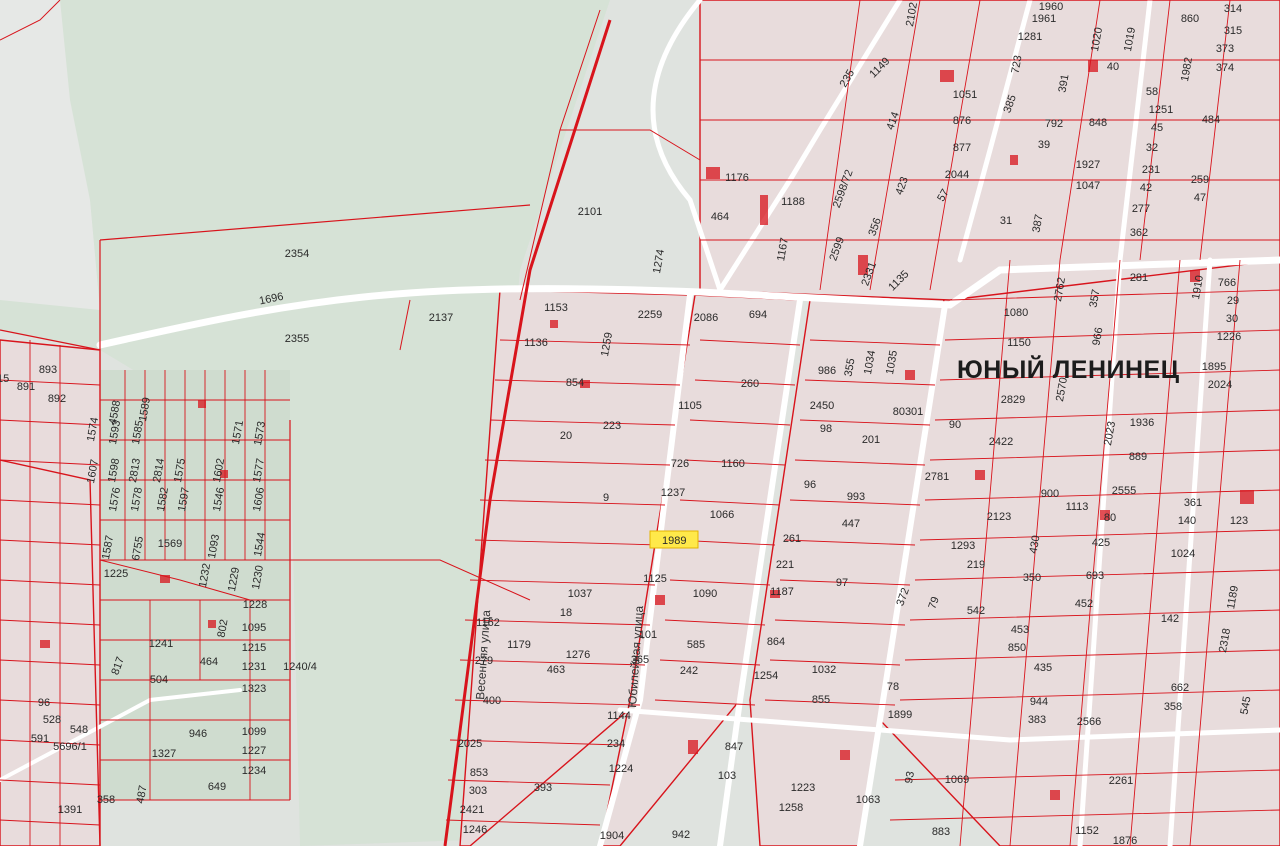 The width and height of the screenshot is (1280, 846). Describe the element at coordinates (893, 687) in the screenshot. I see `parcel-number-label: 78` at that location.